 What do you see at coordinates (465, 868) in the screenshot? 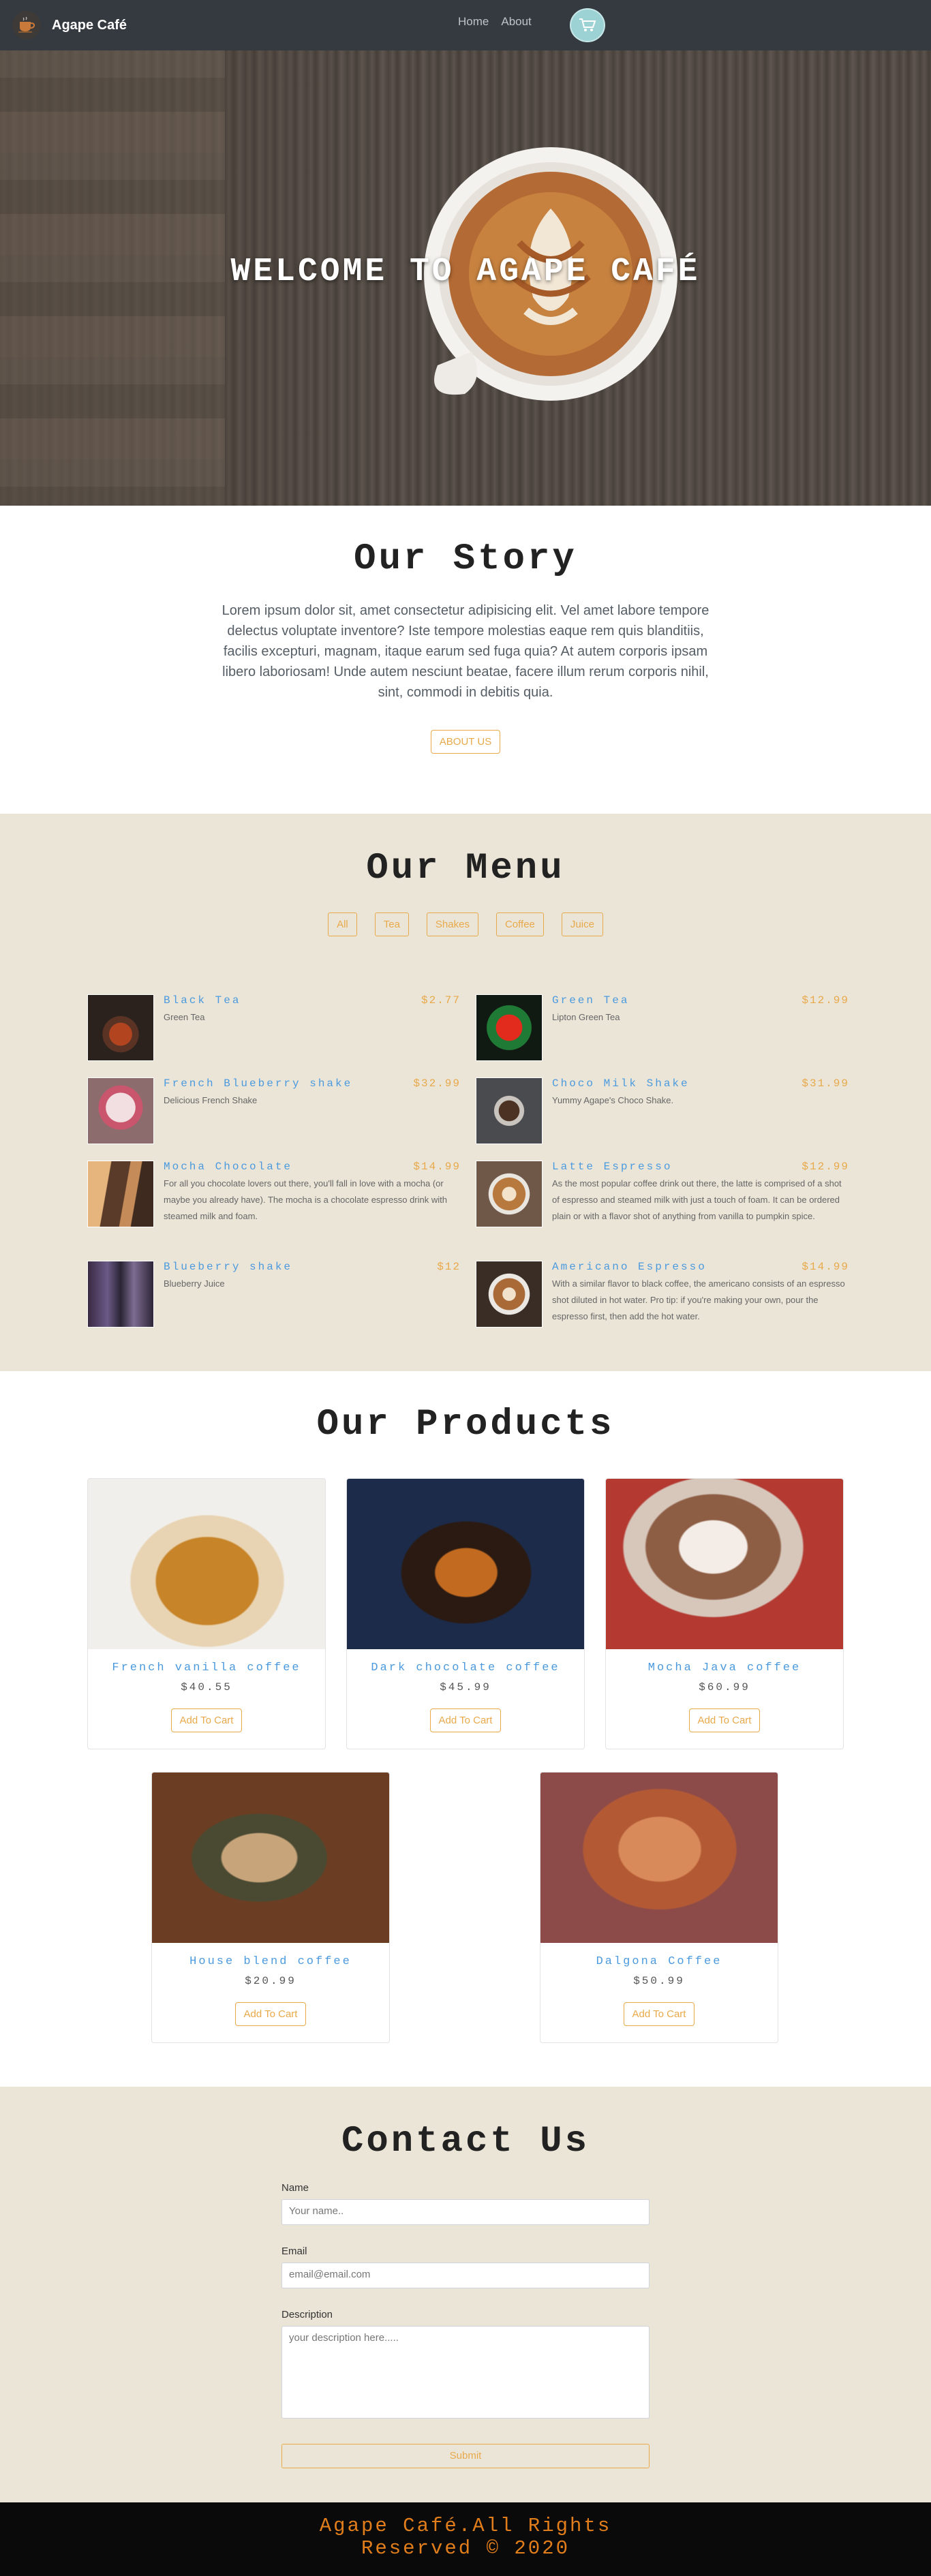
I see `menu-title: Our Menu` at bounding box center [465, 868].